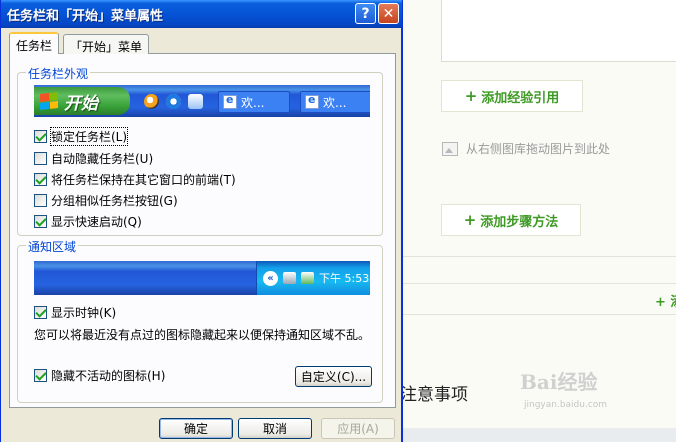 This screenshot has width=676, height=442. I want to click on tab-taskbar: 任务栏, so click(34, 43).